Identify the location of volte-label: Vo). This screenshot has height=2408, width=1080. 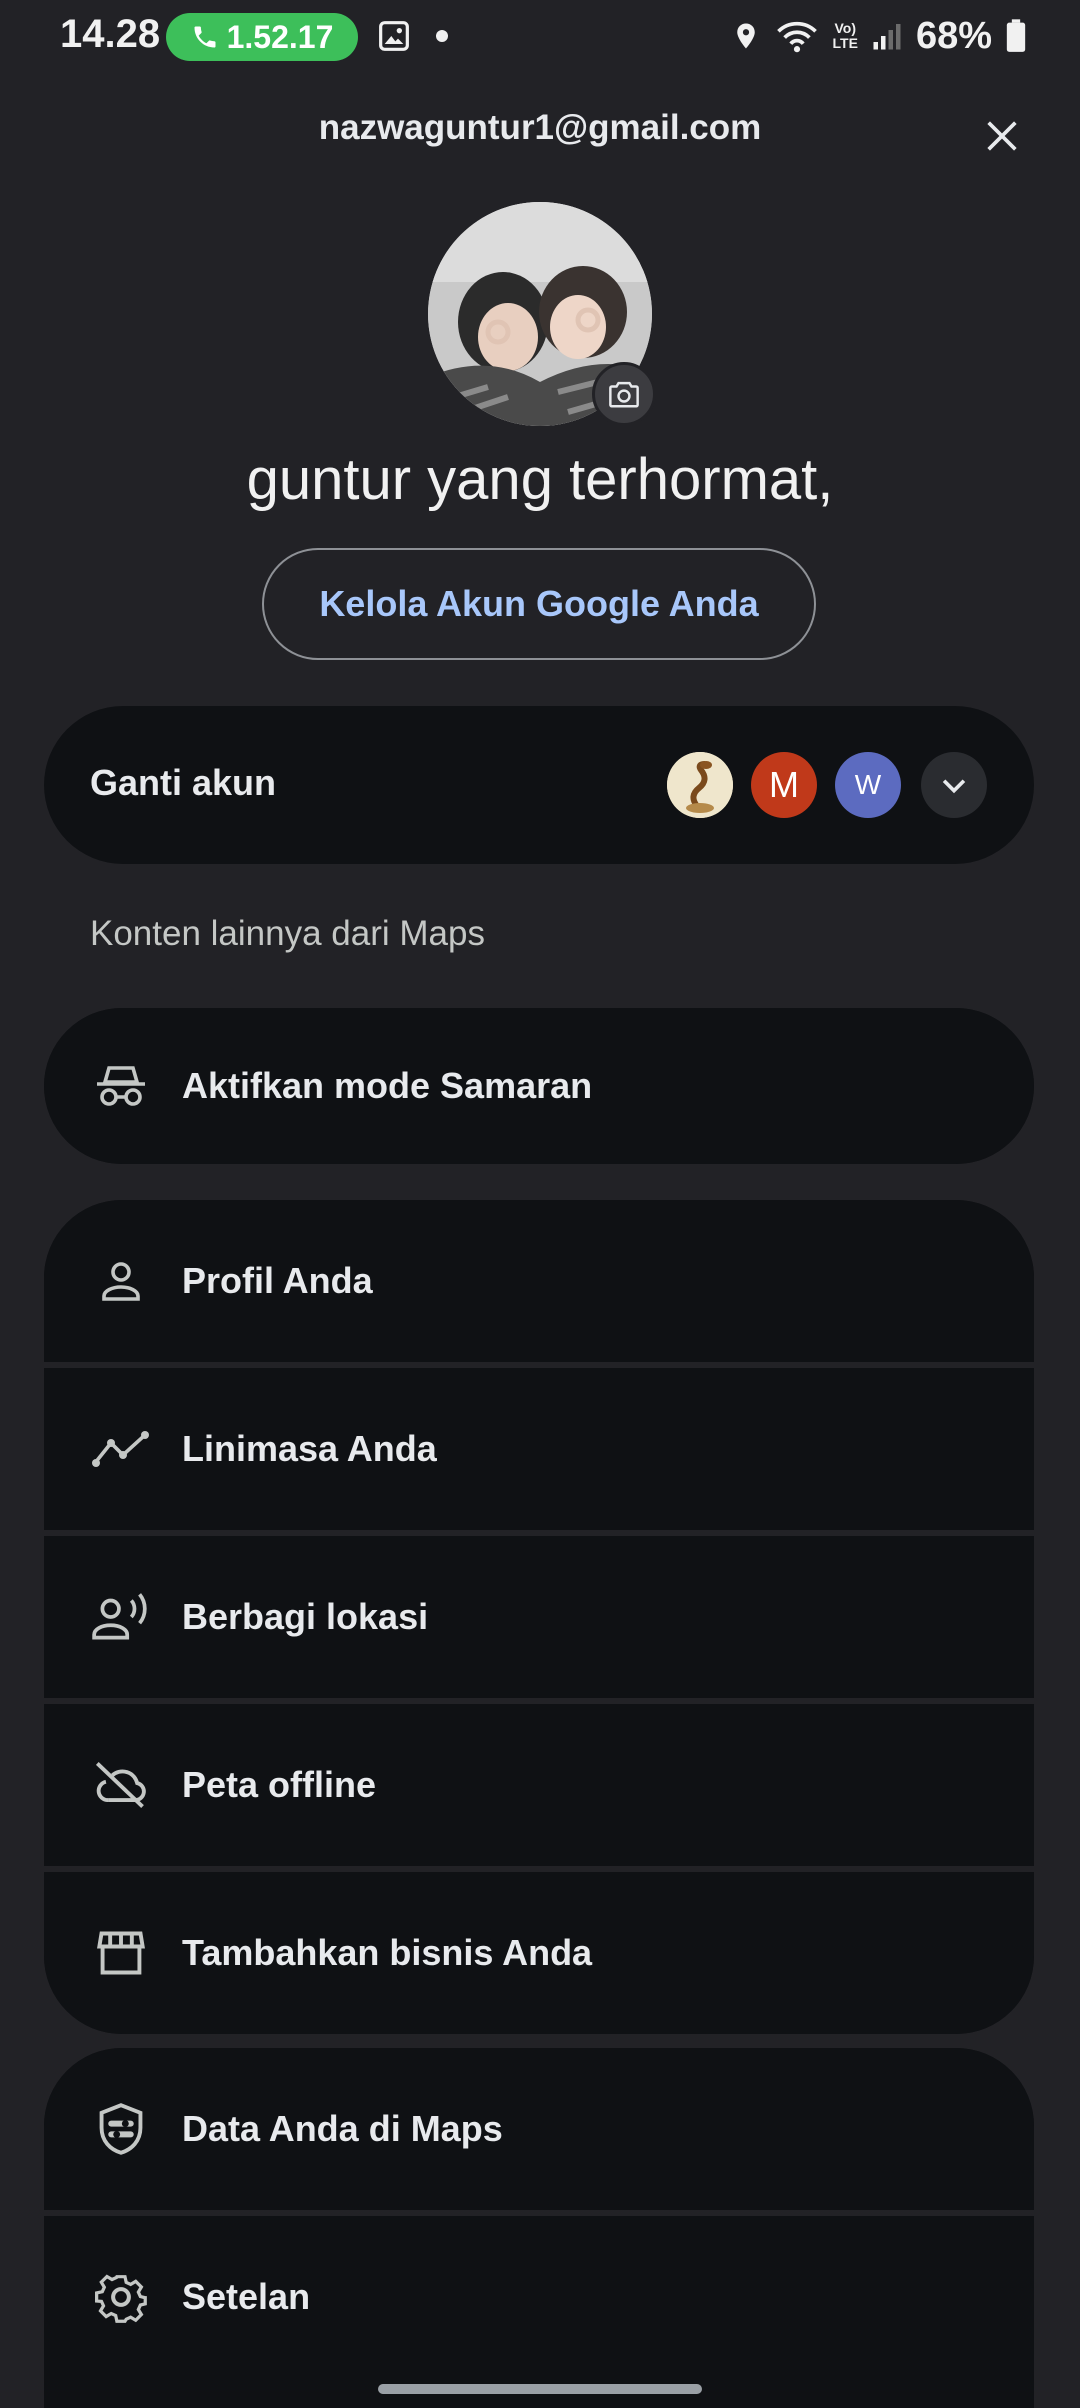
(845, 28).